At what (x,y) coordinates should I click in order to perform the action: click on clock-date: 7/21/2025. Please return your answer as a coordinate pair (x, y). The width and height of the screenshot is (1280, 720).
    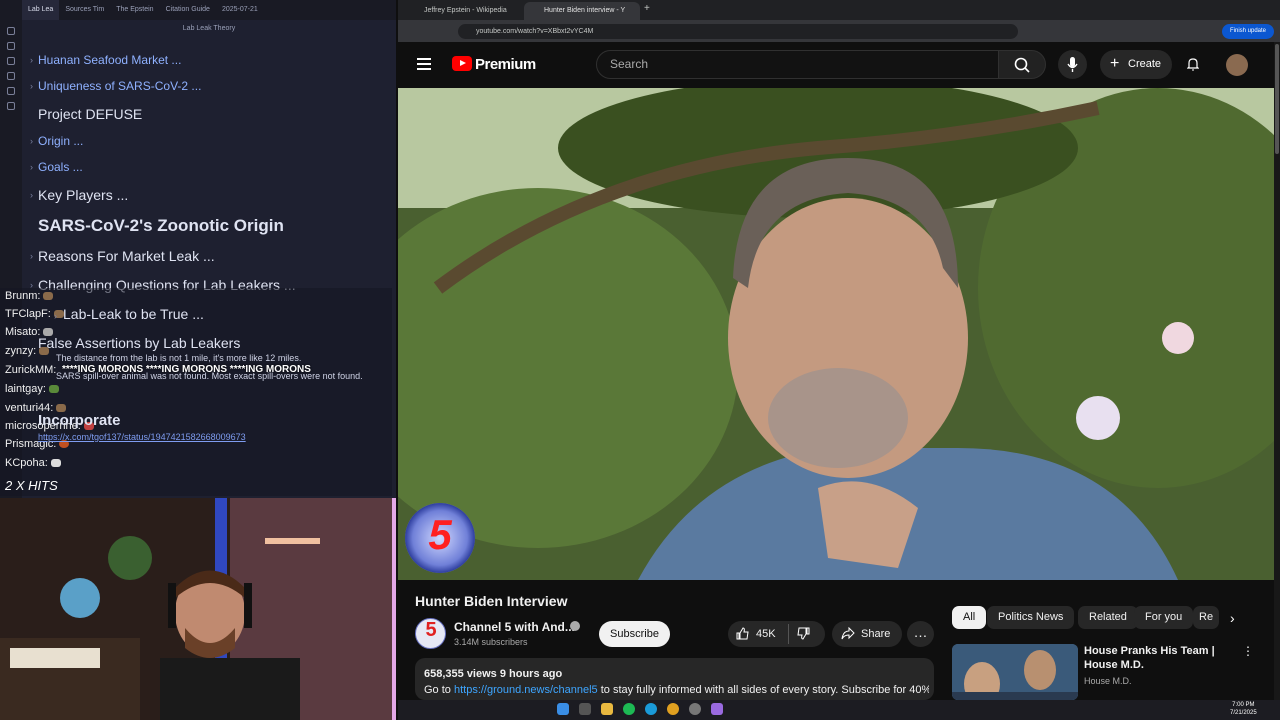
    Looking at the image, I should click on (1243, 713).